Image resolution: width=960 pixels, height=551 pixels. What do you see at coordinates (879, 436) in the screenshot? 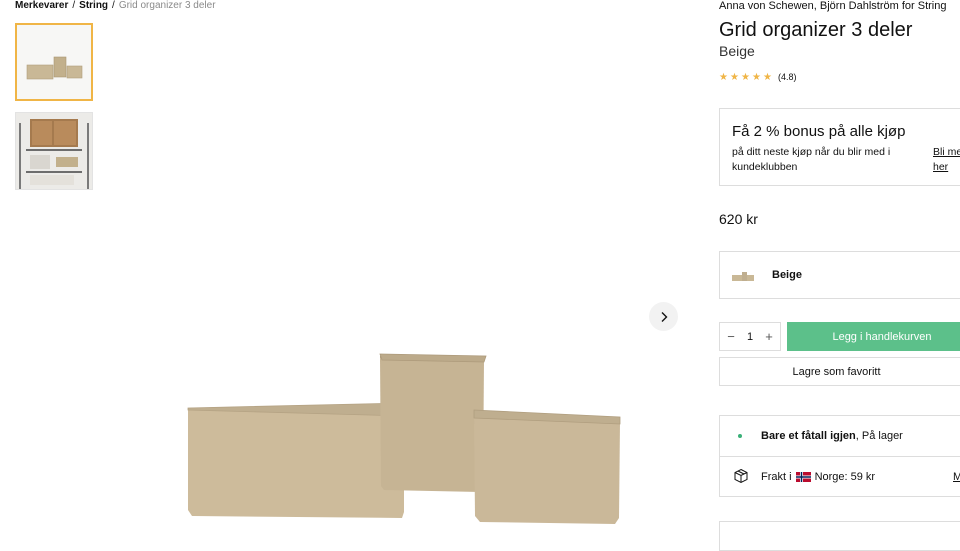
I see `stock-status-text: , På lager` at bounding box center [879, 436].